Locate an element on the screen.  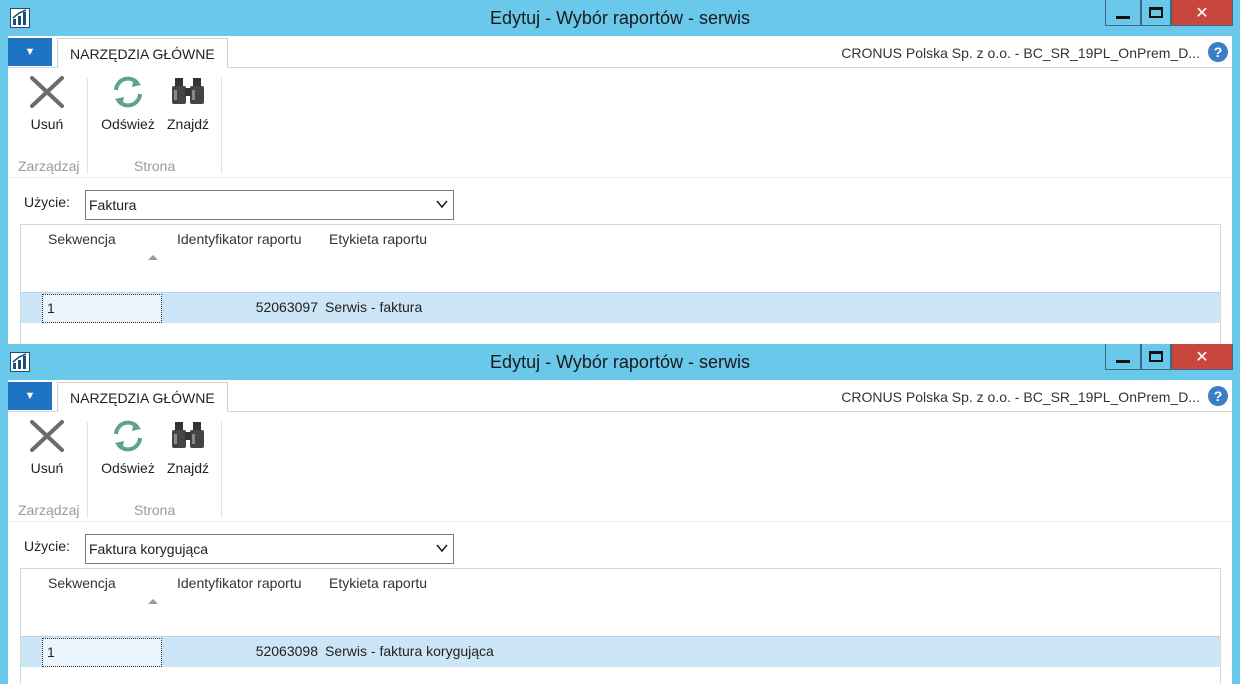
usage-selected-value: Faktura korygująca is located at coordinates (149, 549).